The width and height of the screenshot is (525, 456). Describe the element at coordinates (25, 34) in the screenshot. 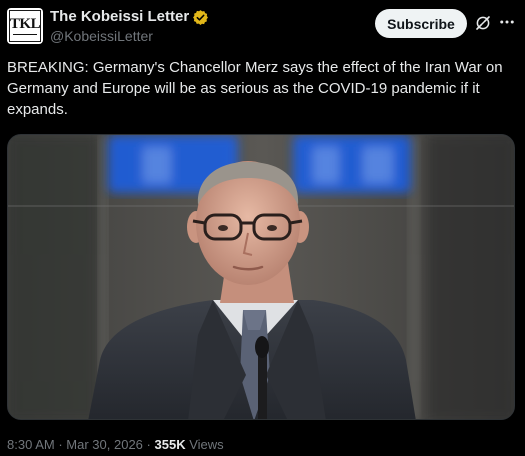

I see `avatar-rule` at that location.